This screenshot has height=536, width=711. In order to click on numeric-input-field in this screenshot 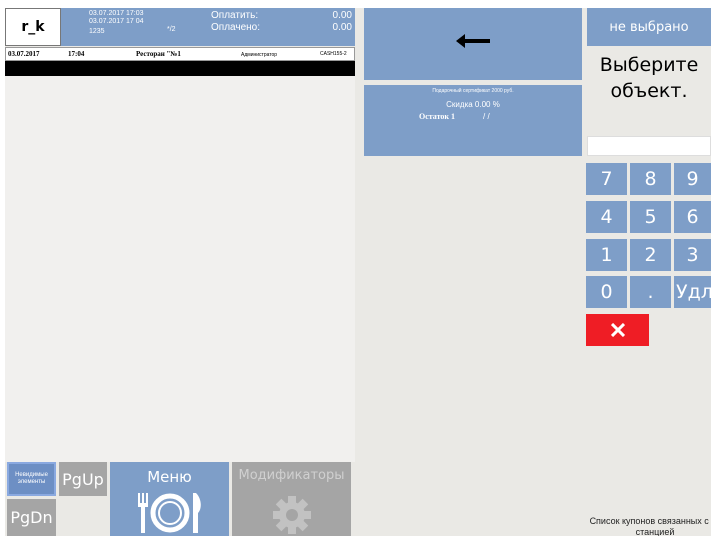, I will do `click(649, 146)`.